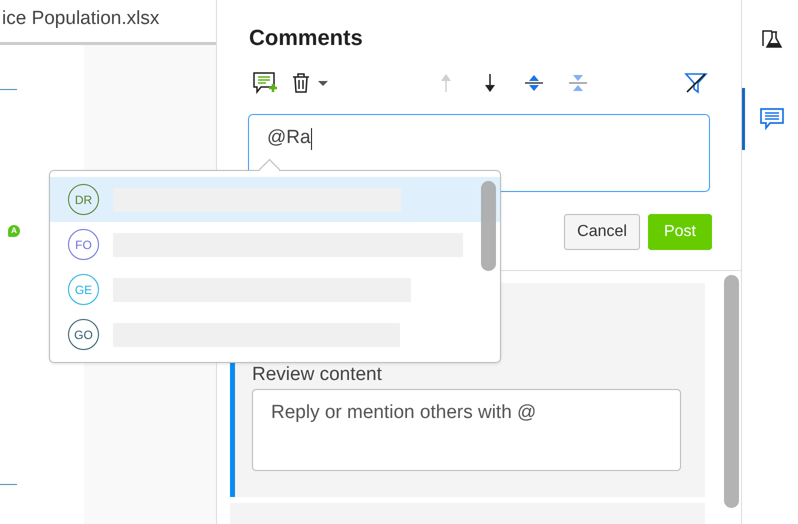  I want to click on panel-title: Comments, so click(306, 38).